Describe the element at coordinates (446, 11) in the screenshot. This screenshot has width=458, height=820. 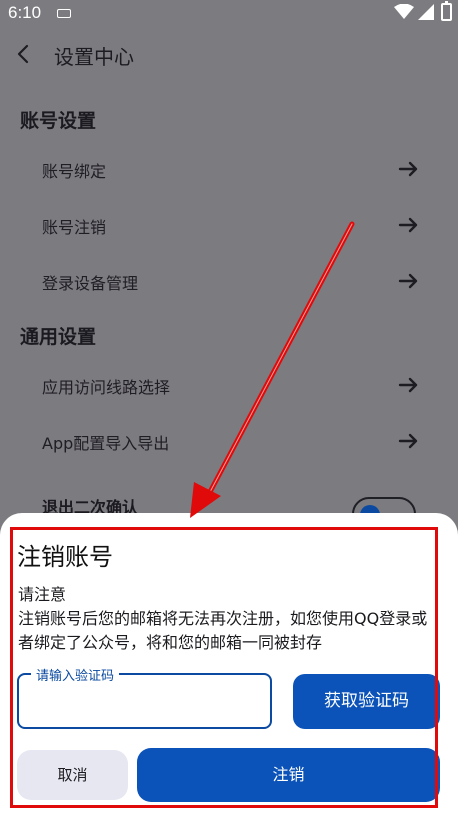
I see `battery-icon` at that location.